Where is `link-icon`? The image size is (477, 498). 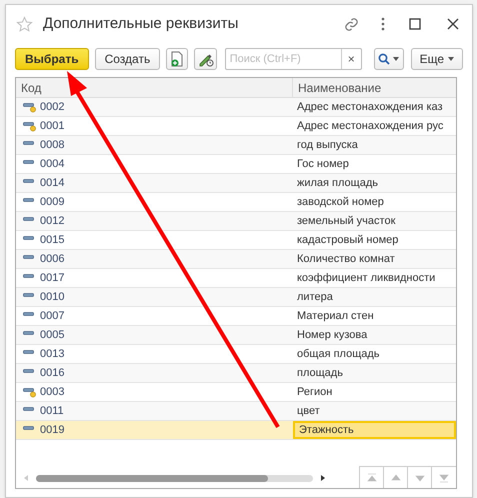
link-icon is located at coordinates (351, 24).